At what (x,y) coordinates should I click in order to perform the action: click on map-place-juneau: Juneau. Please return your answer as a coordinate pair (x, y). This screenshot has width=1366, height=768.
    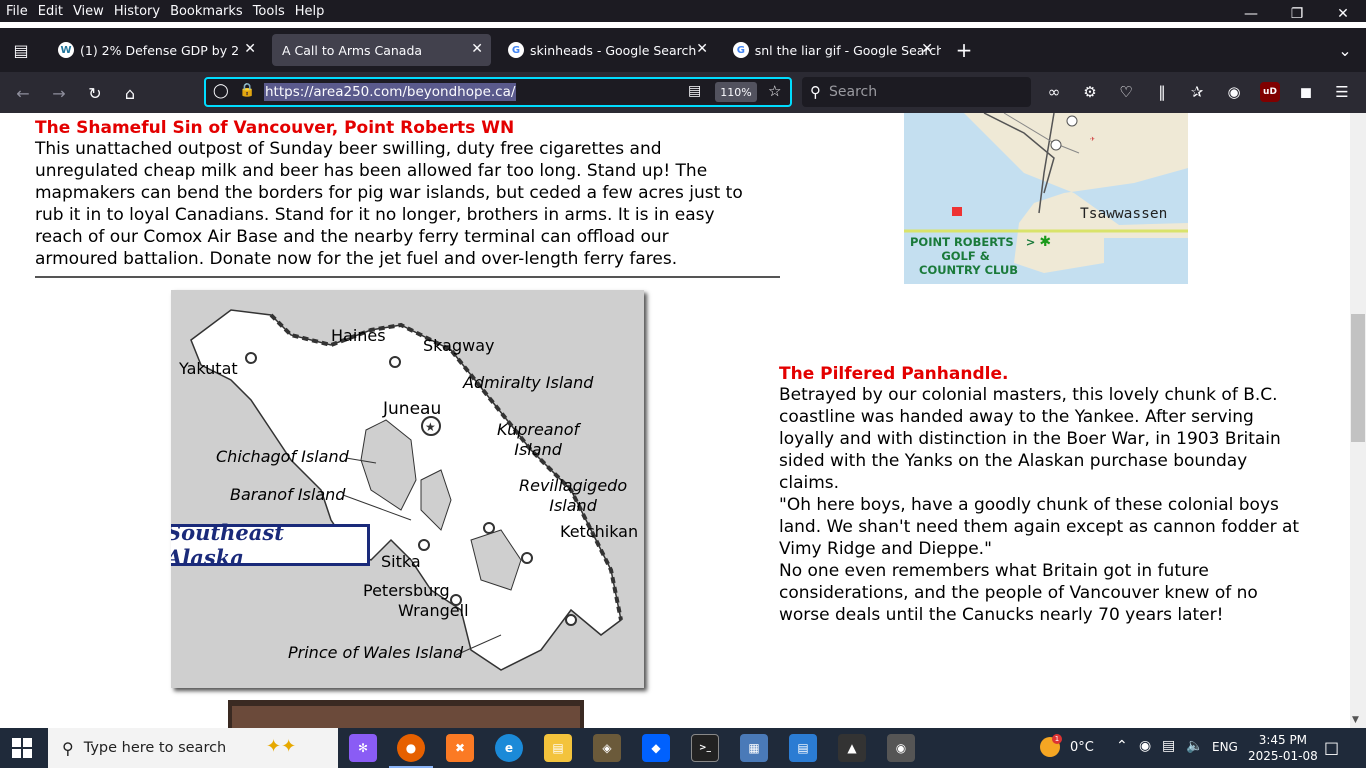
    Looking at the image, I should click on (412, 409).